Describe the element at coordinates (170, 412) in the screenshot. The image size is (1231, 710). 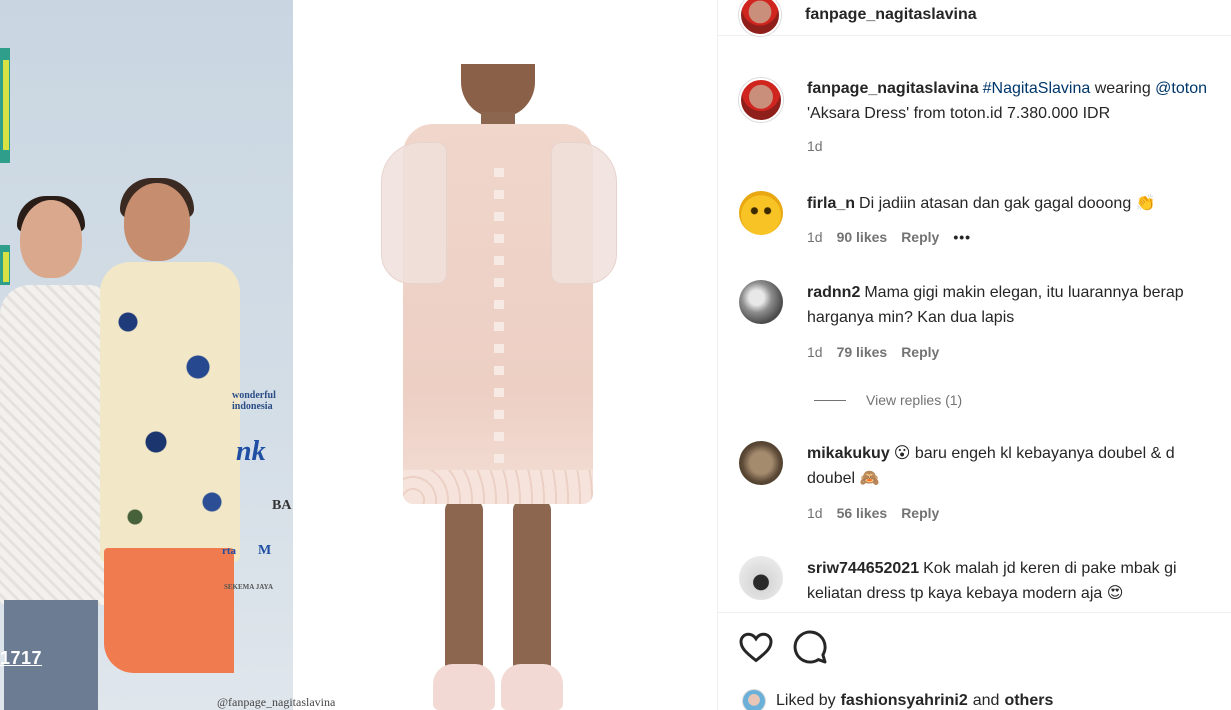
I see `person-batik-outer` at that location.